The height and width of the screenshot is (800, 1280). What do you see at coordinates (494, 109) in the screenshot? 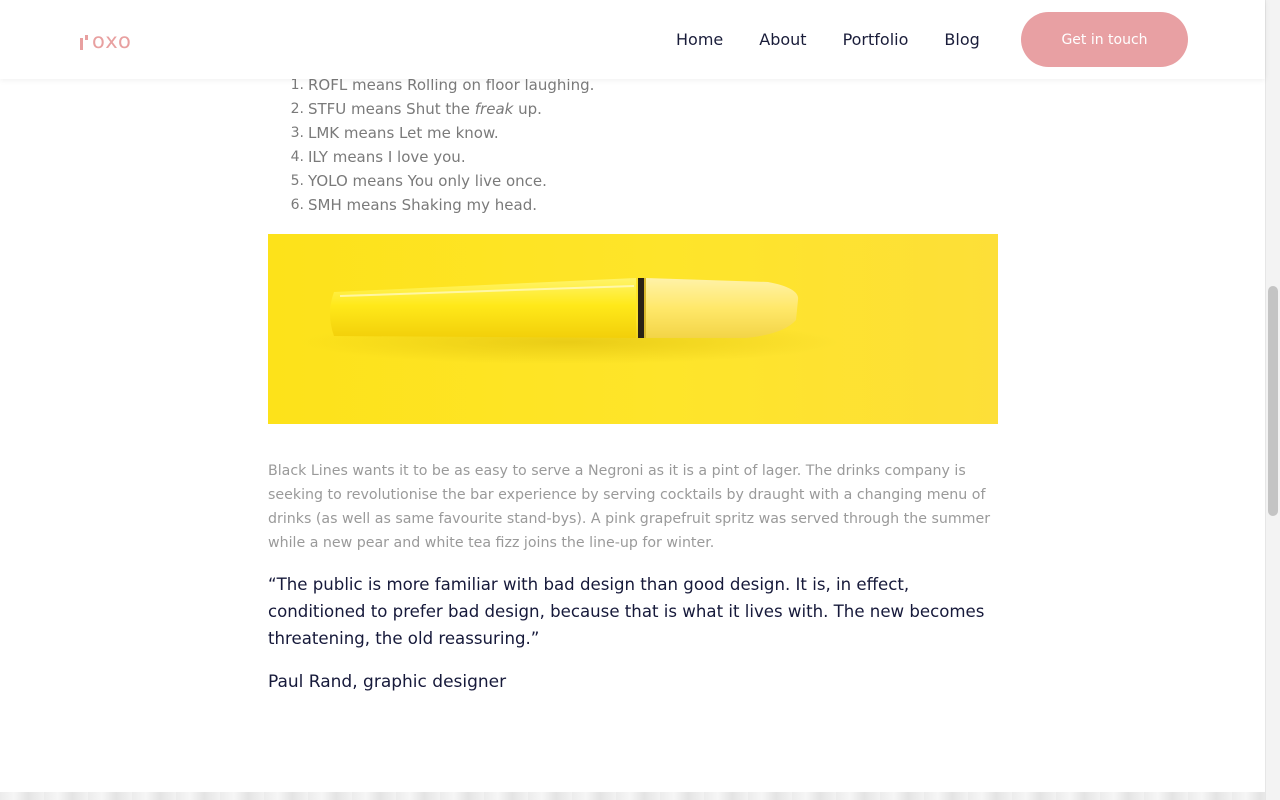
I see `list-item-emphasis: freak` at bounding box center [494, 109].